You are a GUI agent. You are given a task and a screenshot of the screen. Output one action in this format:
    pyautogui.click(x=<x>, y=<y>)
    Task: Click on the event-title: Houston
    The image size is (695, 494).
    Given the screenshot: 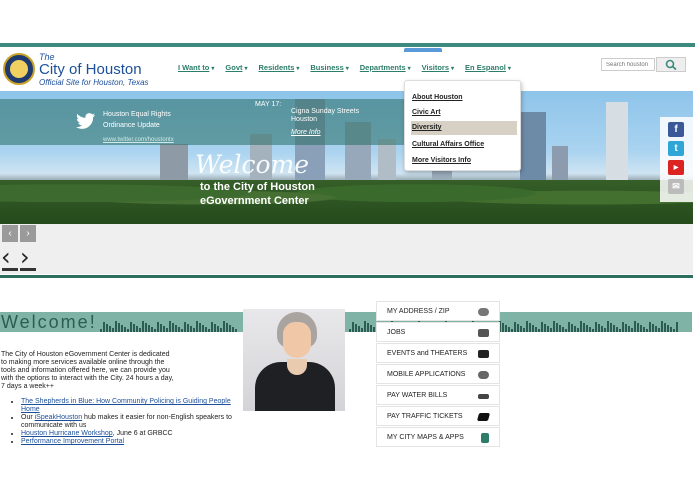 What is the action you would take?
    pyautogui.click(x=304, y=119)
    